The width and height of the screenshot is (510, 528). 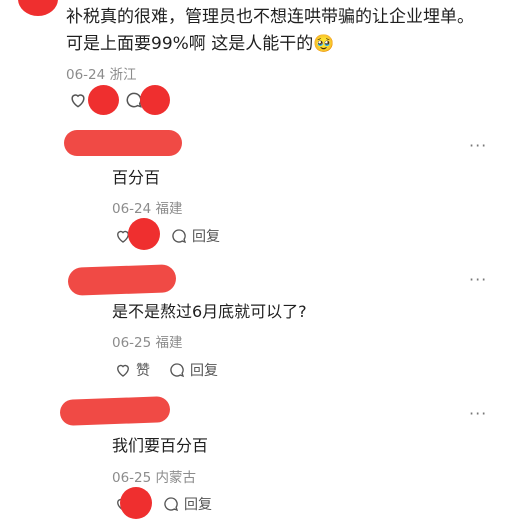 What do you see at coordinates (160, 445) in the screenshot?
I see `reply-text: 我们要百分百` at bounding box center [160, 445].